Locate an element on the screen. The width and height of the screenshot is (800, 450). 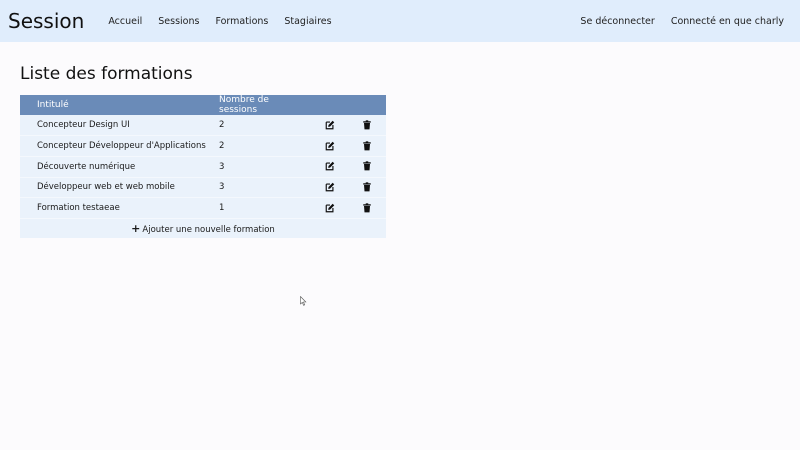
mouse-cursor-icon is located at coordinates (303, 301).